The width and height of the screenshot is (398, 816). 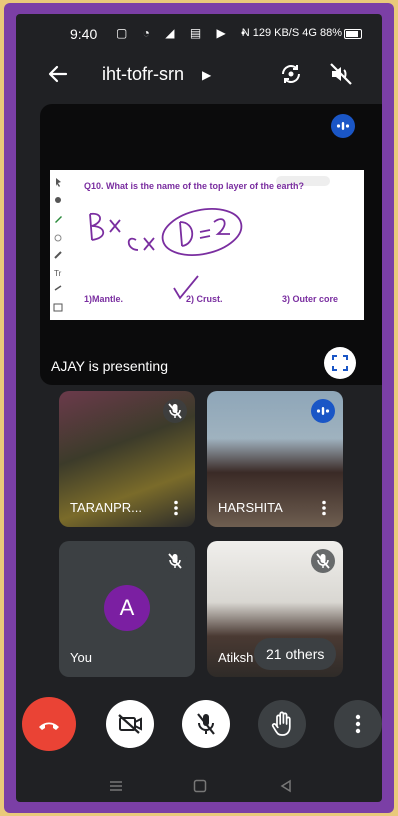 I want to click on camera-toggle-button, so click(x=130, y=724).